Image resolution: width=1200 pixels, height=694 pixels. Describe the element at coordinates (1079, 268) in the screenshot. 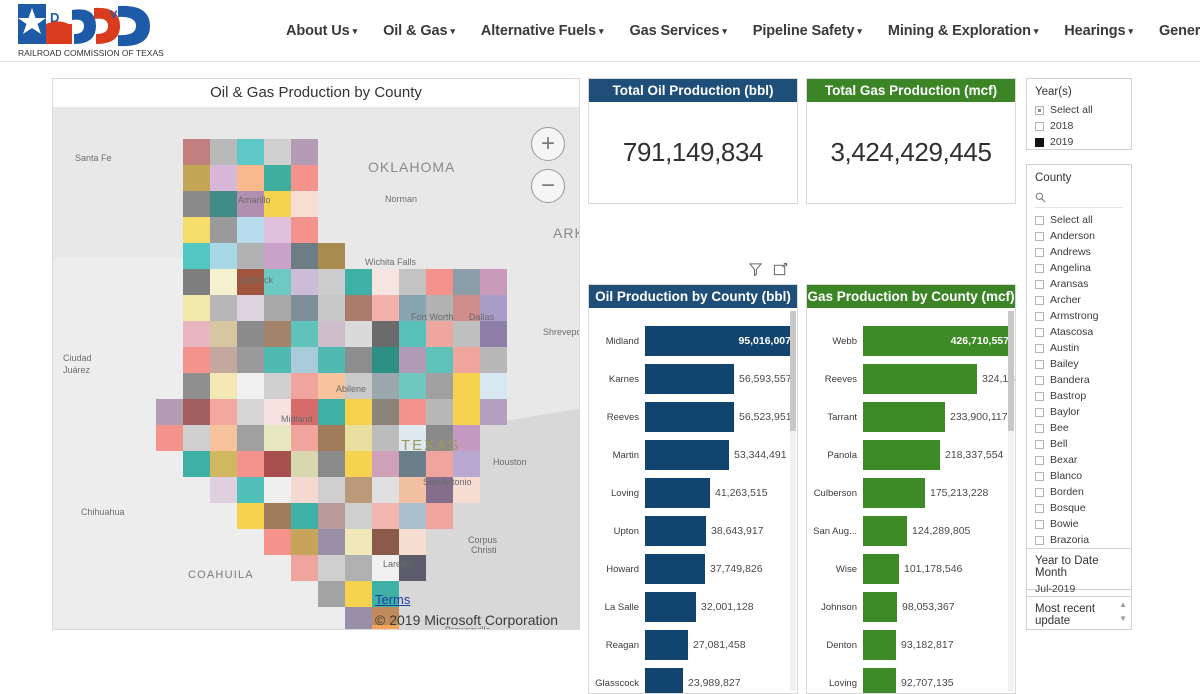

I see `county-option: Angelina` at that location.